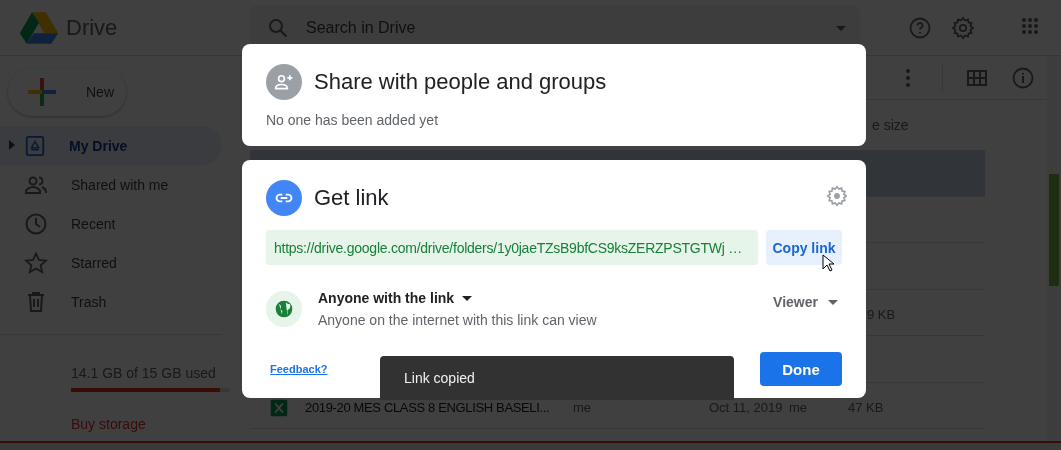  What do you see at coordinates (299, 369) in the screenshot?
I see `feedback-link: Feedback?` at bounding box center [299, 369].